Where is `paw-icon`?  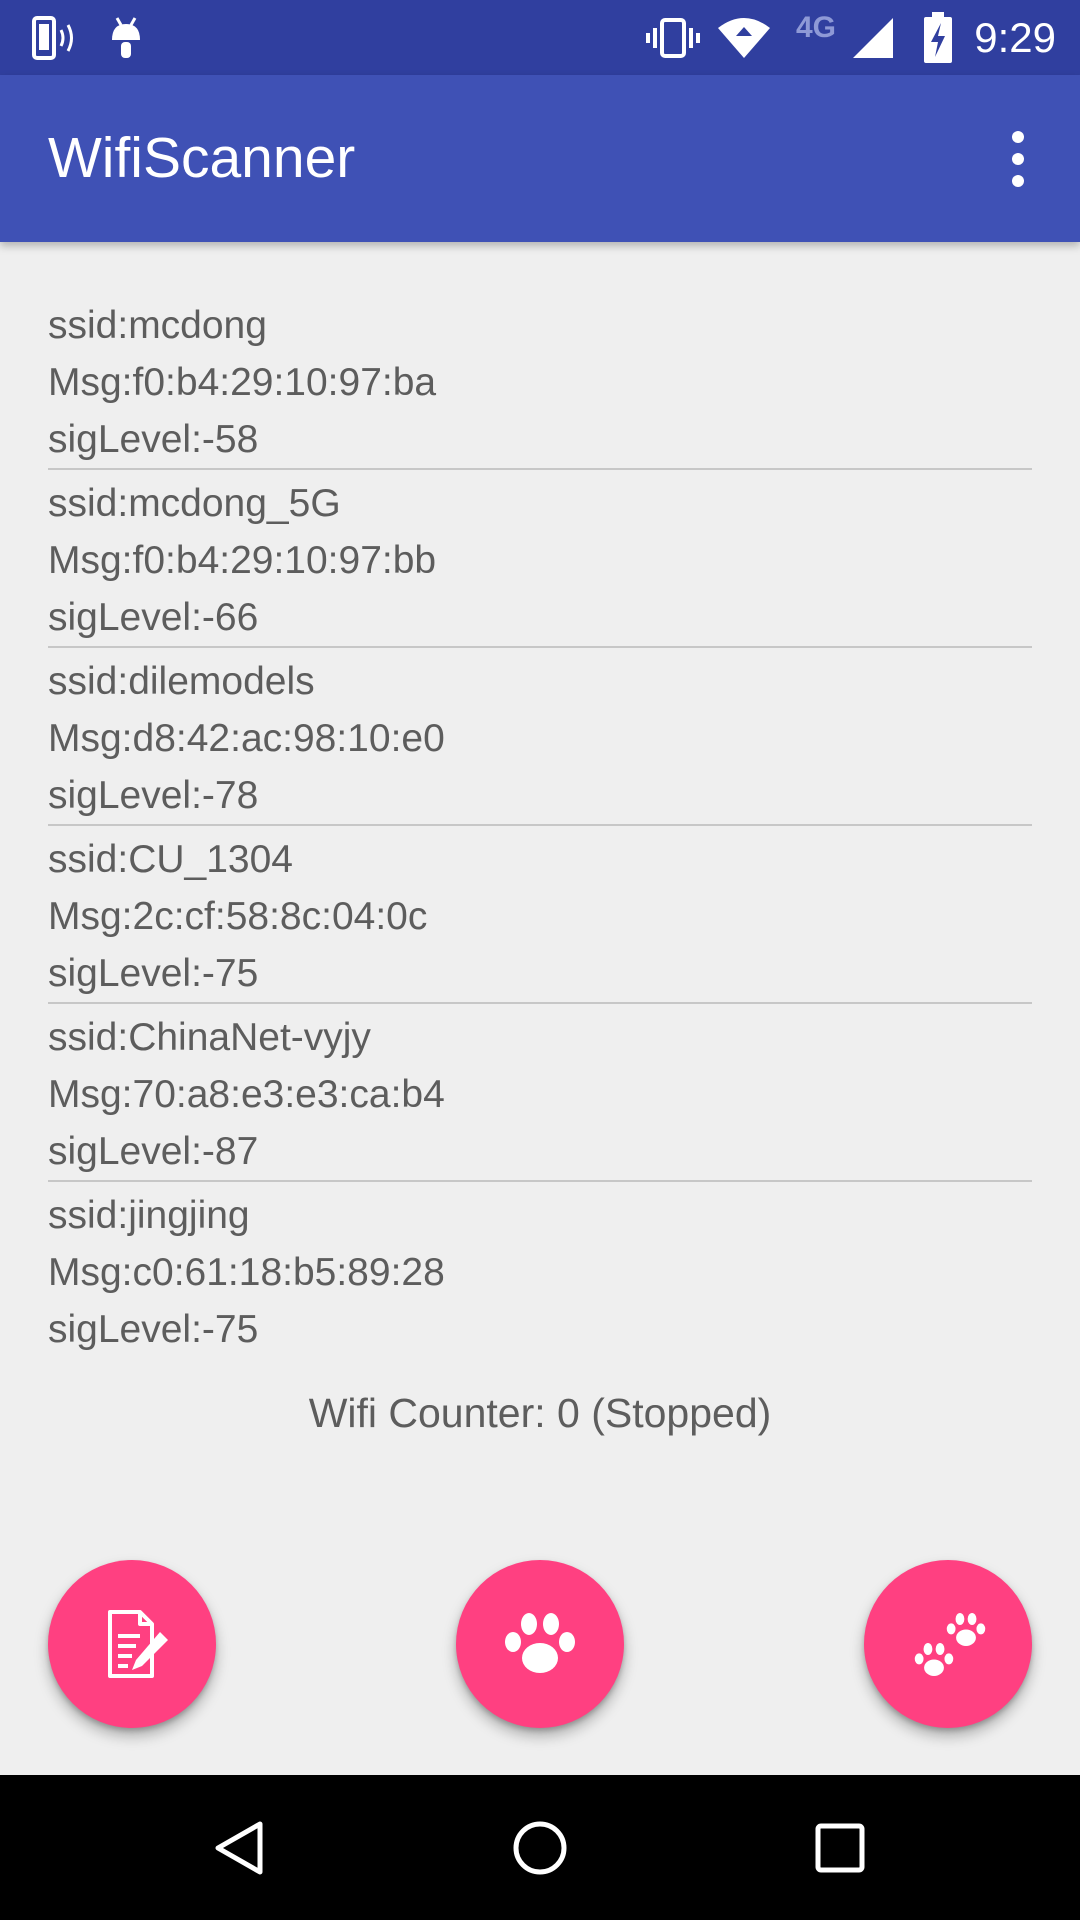 paw-icon is located at coordinates (540, 1644).